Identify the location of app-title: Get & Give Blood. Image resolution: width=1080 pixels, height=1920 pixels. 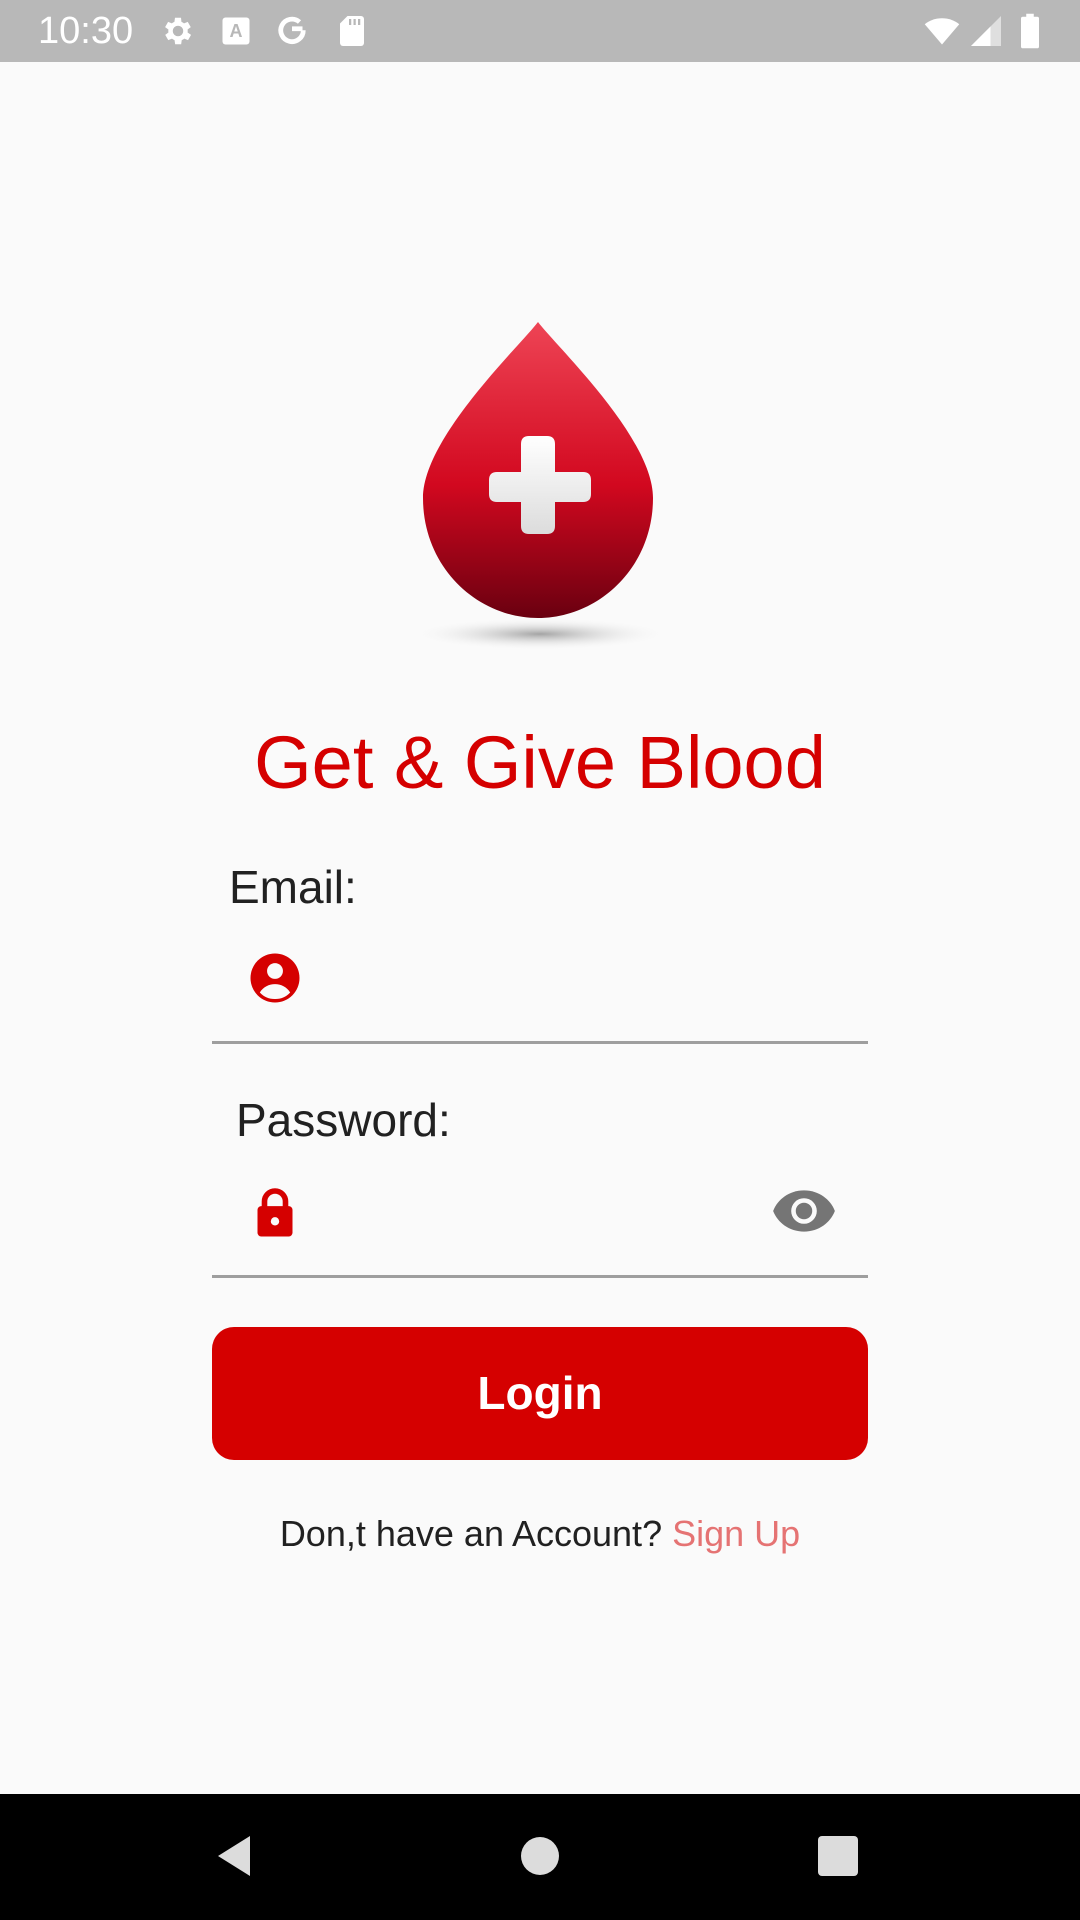
(540, 762).